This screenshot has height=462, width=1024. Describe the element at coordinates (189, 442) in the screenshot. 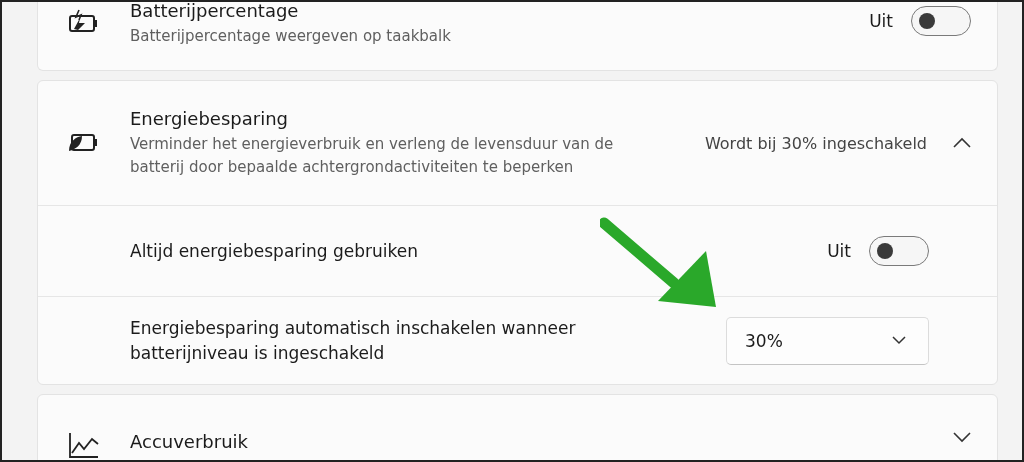

I see `setting-title: Accuverbruik` at that location.